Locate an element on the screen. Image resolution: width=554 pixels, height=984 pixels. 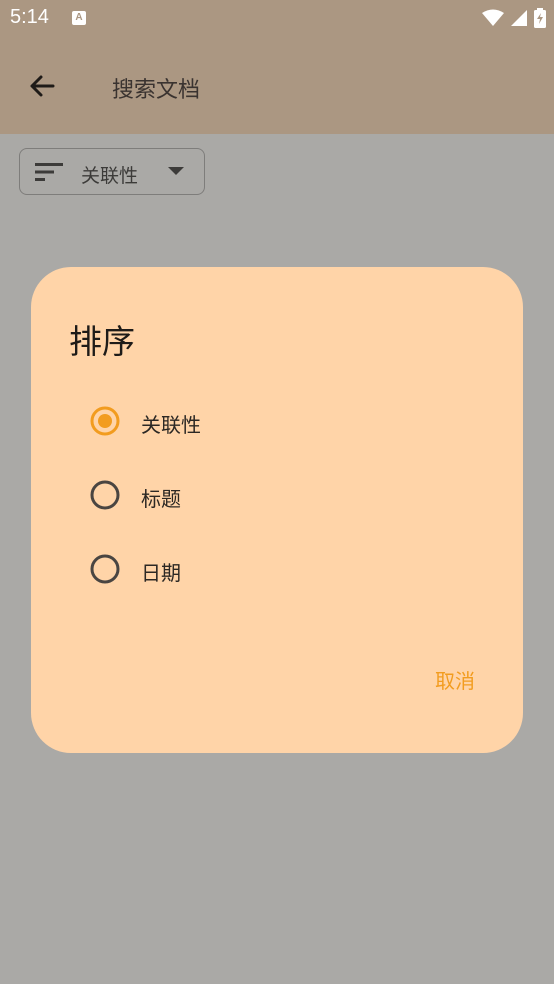
sort-option-relevance: 关联性 is located at coordinates (275, 421).